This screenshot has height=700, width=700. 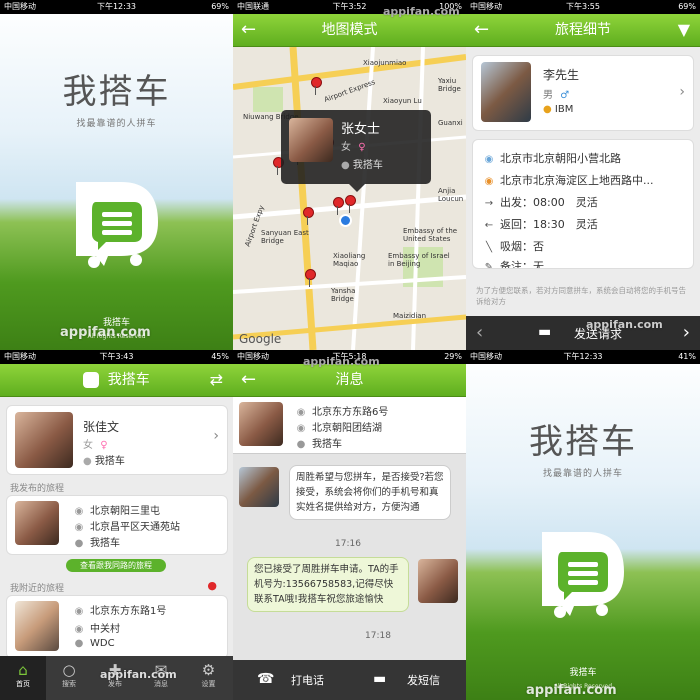 What do you see at coordinates (402, 101) in the screenshot?
I see `map-label: Xiaoyun Lu` at bounding box center [402, 101].